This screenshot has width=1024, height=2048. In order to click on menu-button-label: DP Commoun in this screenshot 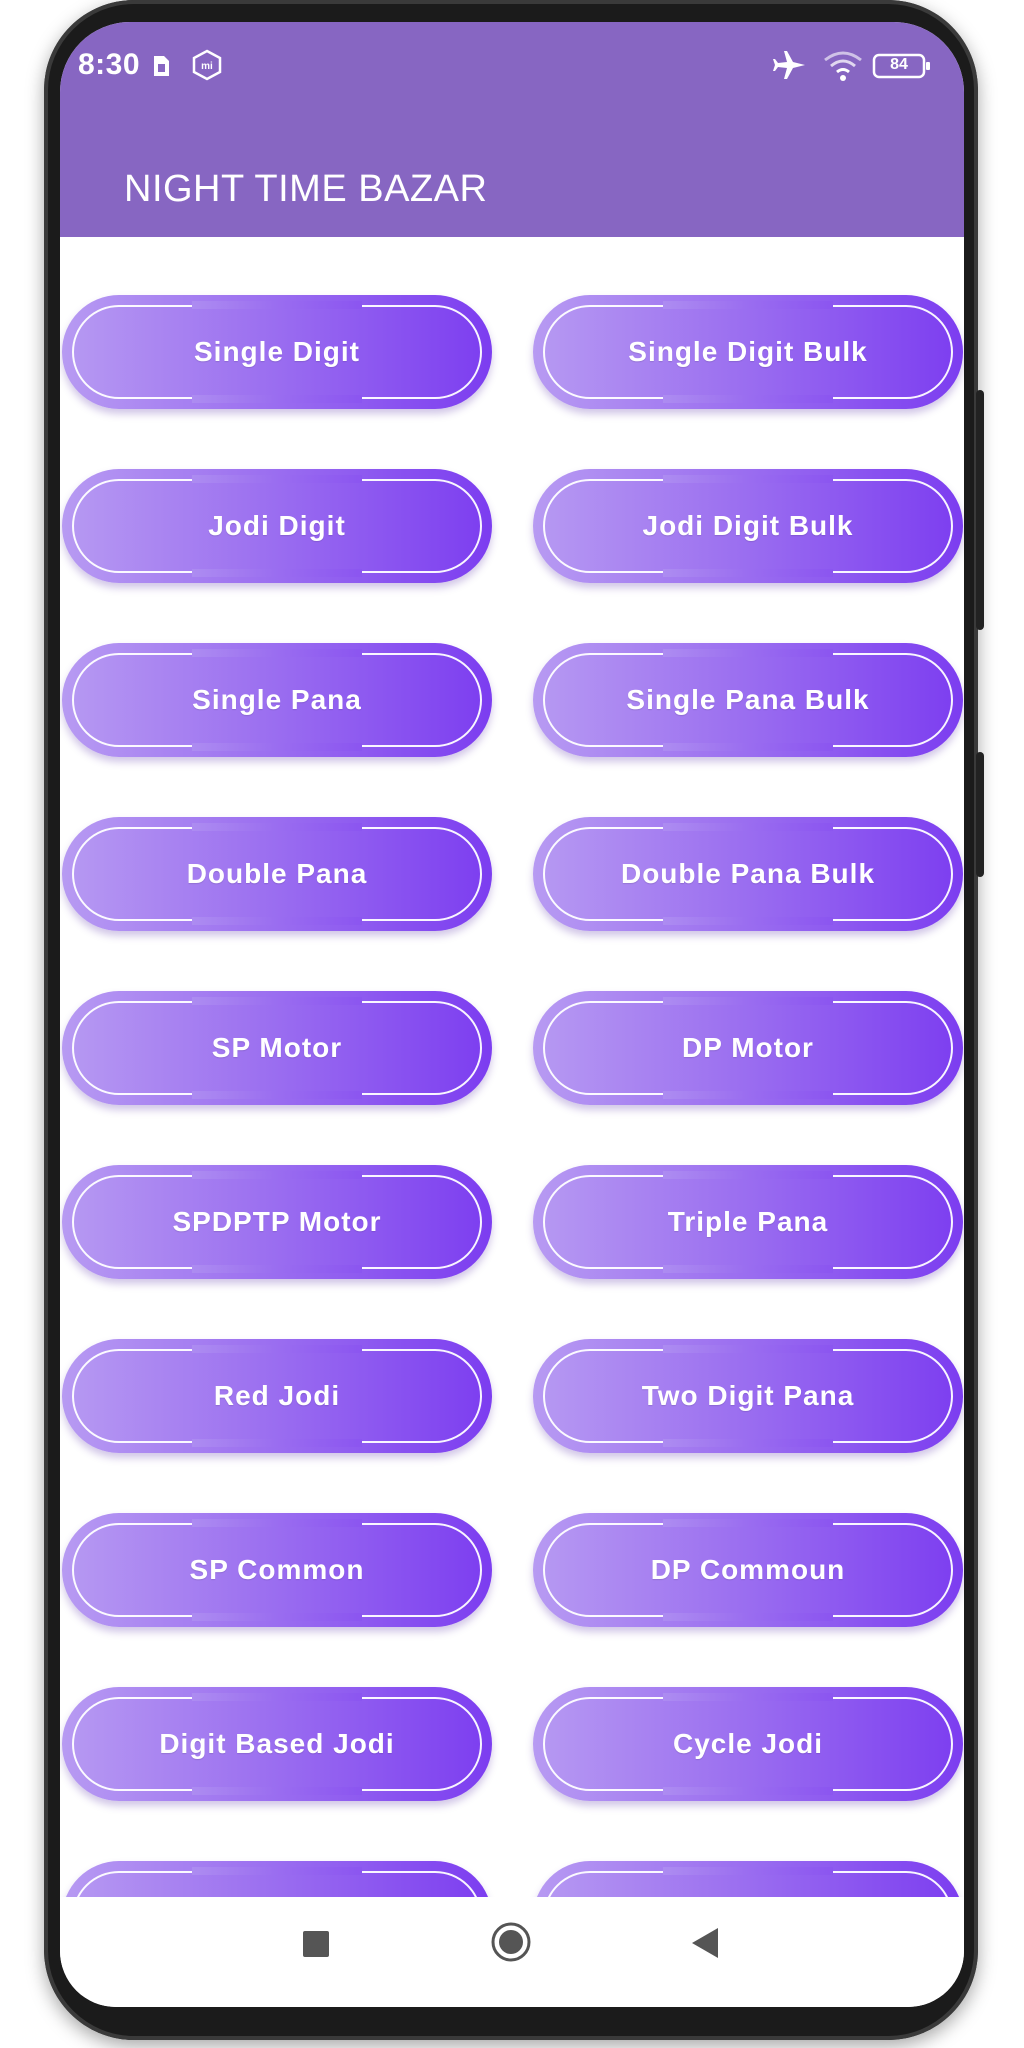, I will do `click(748, 1569)`.